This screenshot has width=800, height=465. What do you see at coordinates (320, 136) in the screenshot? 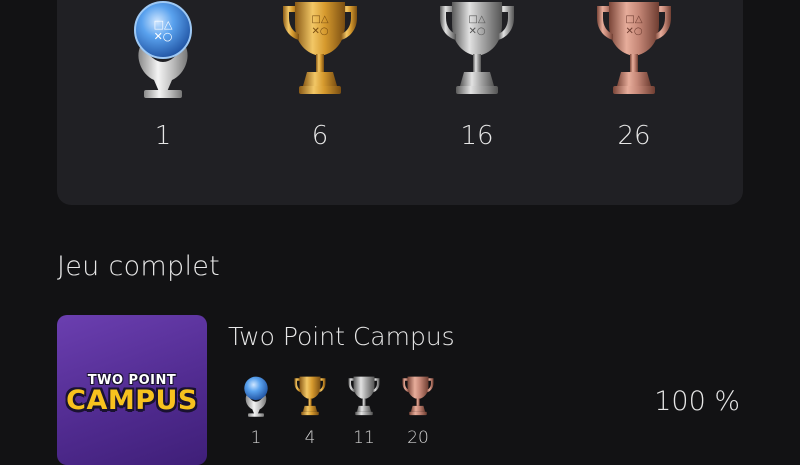
I see `gold-count: 6` at bounding box center [320, 136].